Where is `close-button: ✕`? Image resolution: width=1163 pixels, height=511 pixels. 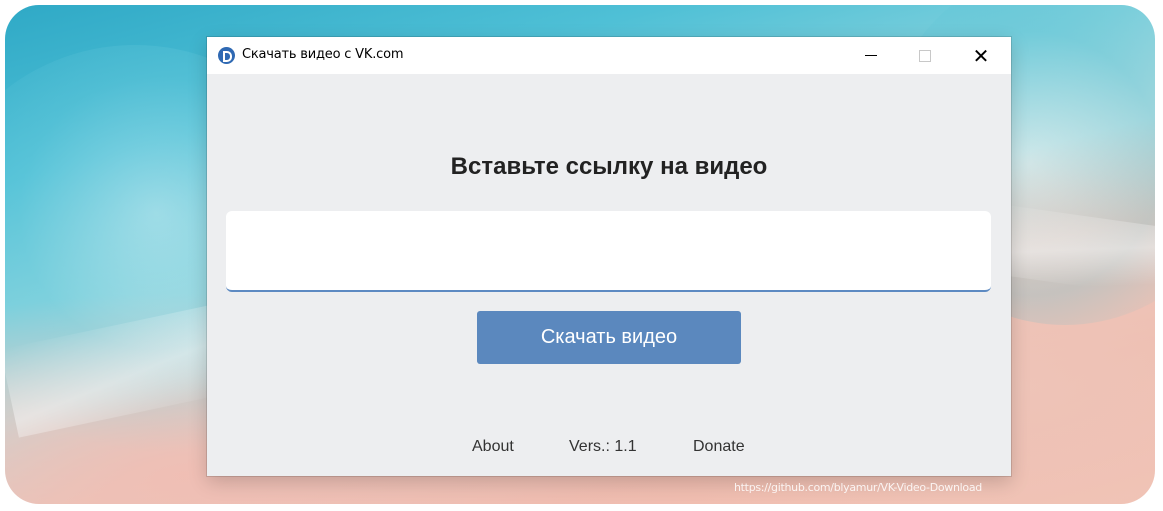 close-button: ✕ is located at coordinates (981, 55).